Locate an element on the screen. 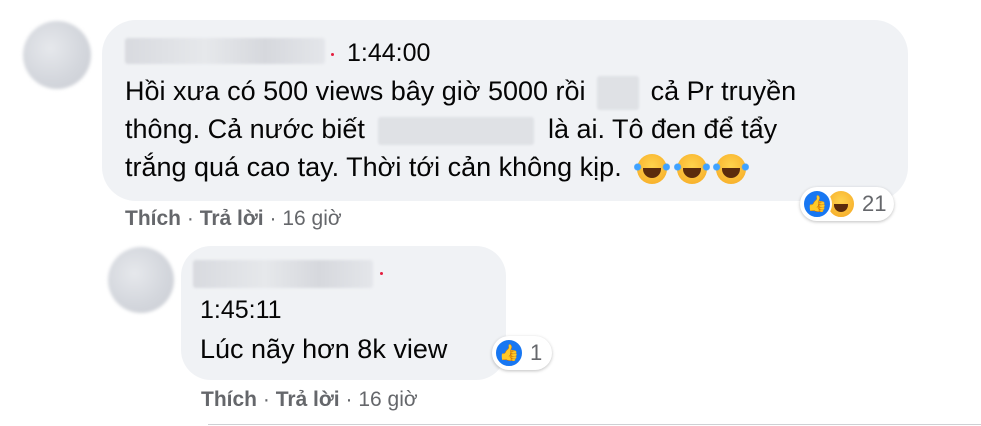 The width and height of the screenshot is (981, 426). comment-text-part: Hồi xưa có 500 views bây giờ 5000 rồi is located at coordinates (355, 91).